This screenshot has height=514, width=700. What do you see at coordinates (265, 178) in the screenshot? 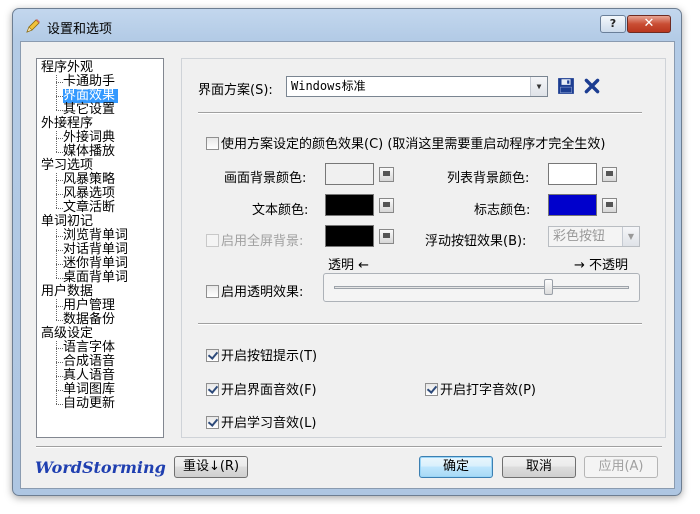
I see `bg-color-label: 画面背景颜色:` at bounding box center [265, 178].